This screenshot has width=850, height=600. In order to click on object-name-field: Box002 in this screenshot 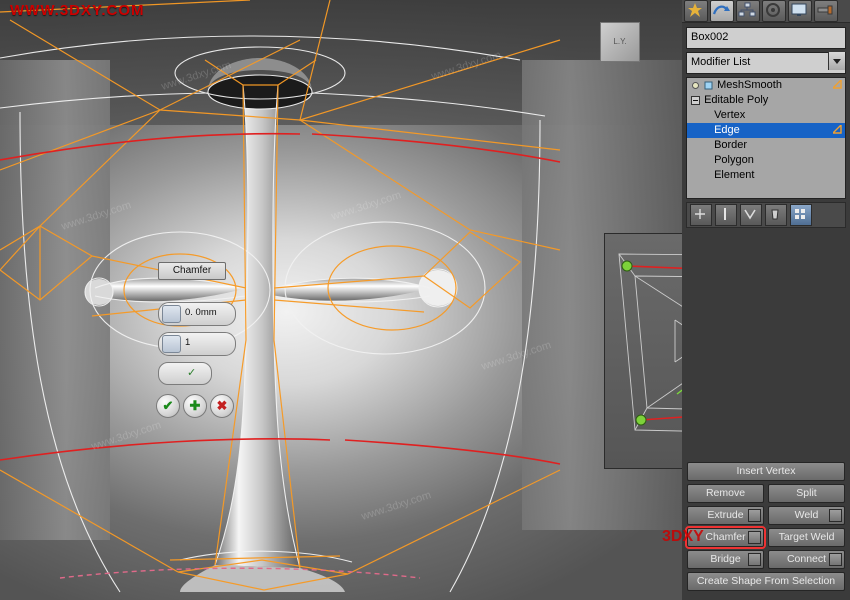, I will do `click(766, 38)`.